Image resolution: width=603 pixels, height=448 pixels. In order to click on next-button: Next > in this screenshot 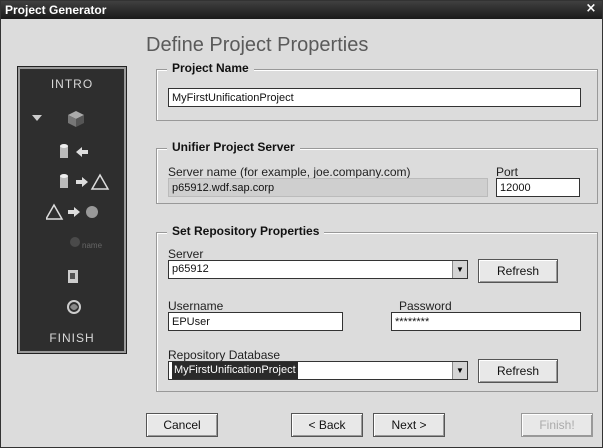, I will do `click(409, 425)`.